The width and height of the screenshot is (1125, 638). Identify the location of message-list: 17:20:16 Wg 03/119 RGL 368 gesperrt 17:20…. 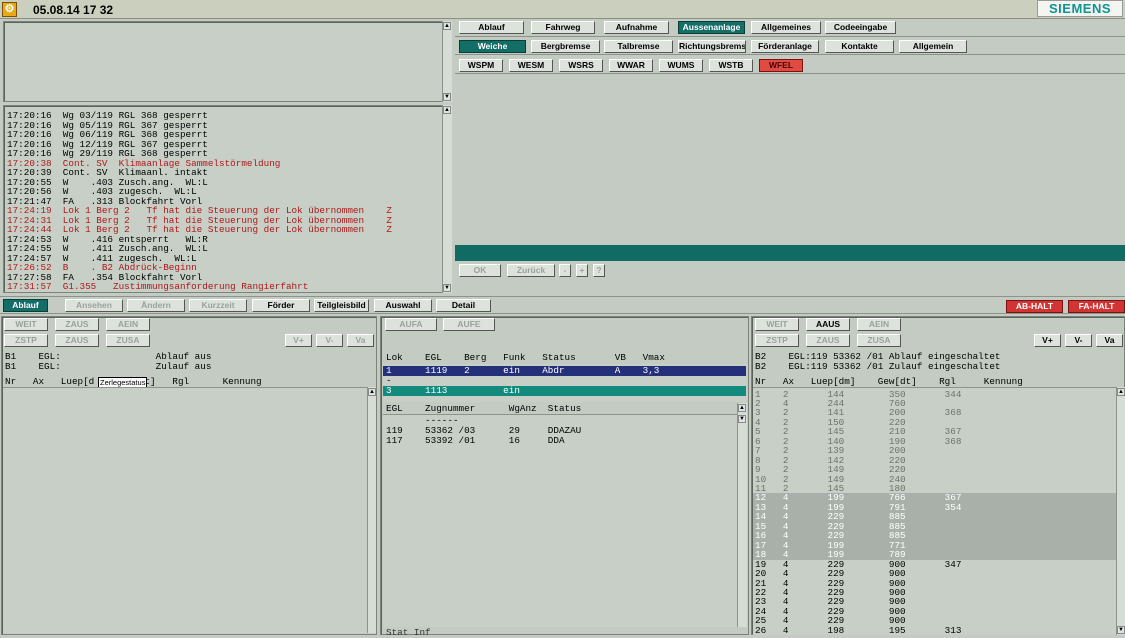
(199, 201).